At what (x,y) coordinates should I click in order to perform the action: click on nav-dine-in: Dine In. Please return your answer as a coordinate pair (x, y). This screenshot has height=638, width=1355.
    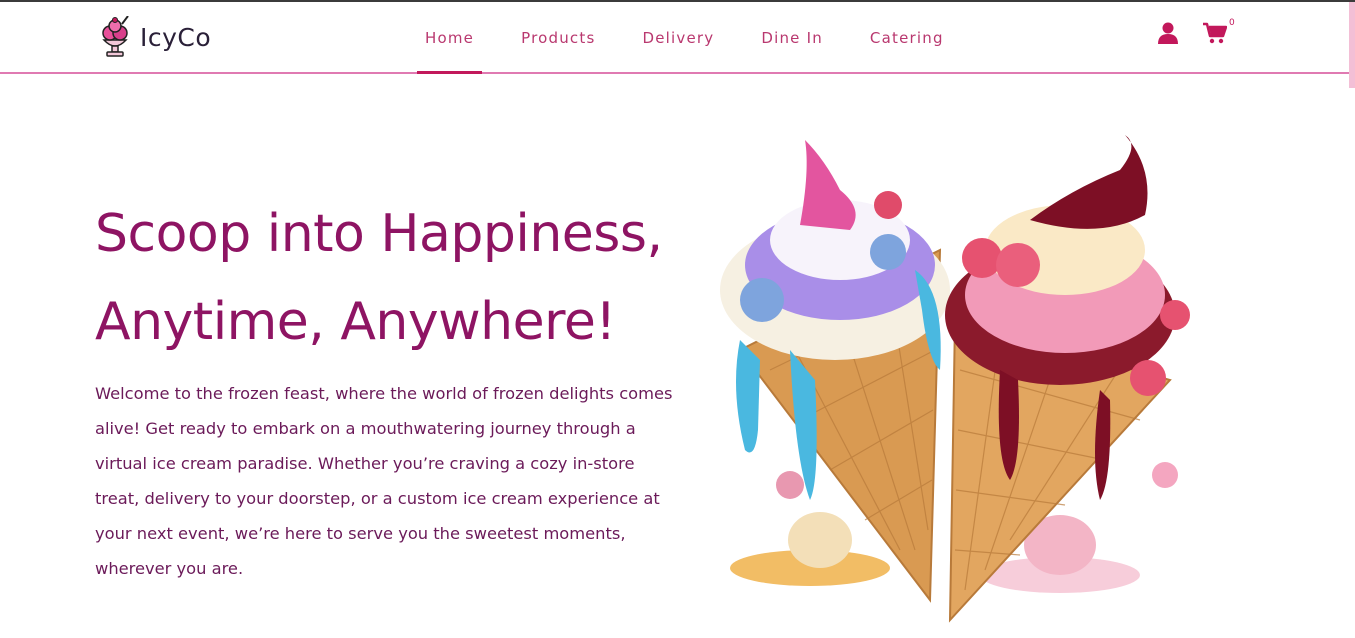
    Looking at the image, I should click on (792, 37).